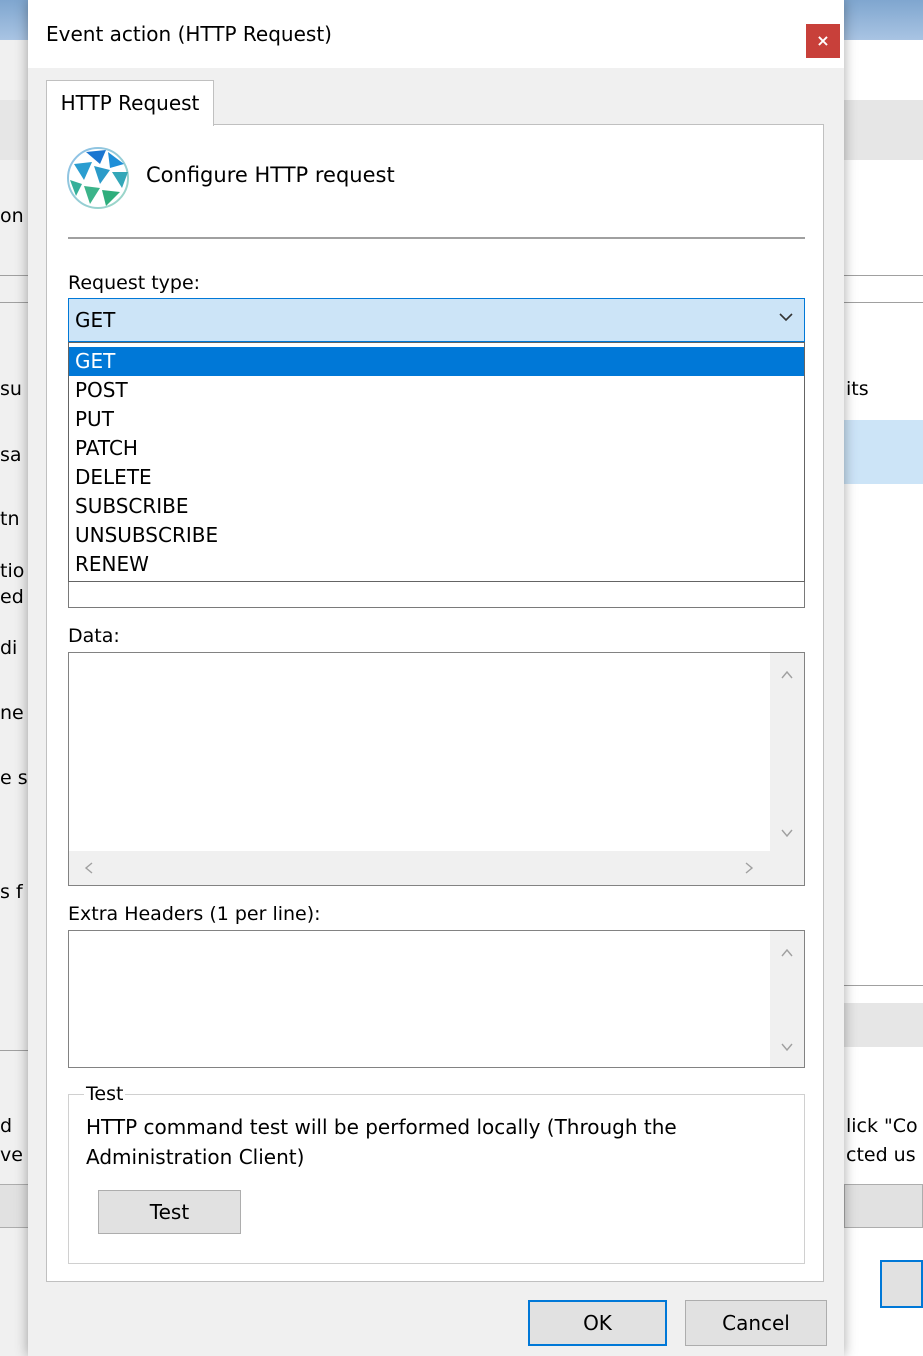 The width and height of the screenshot is (923, 1356). Describe the element at coordinates (436, 419) in the screenshot. I see `option-put: PUT` at that location.